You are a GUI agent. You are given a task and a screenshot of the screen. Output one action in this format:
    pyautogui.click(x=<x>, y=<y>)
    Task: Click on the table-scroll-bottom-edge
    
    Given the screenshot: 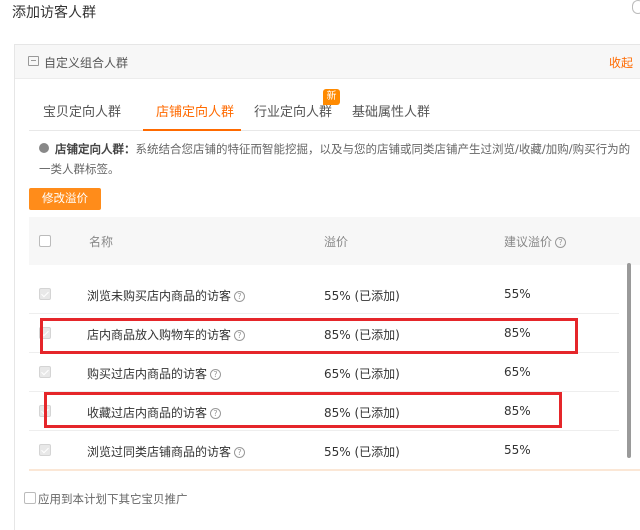 What is the action you would take?
    pyautogui.click(x=334, y=470)
    